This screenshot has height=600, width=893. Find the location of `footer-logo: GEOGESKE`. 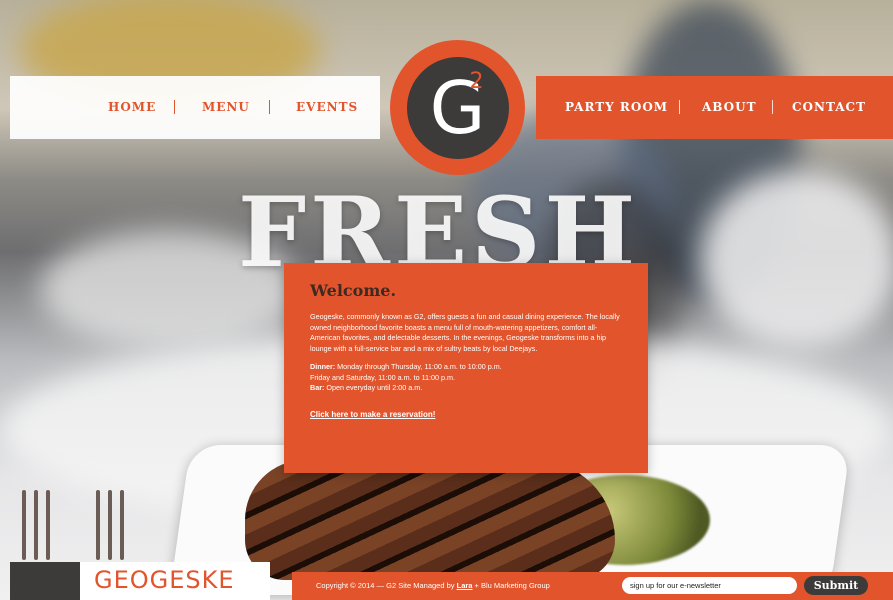

footer-logo: GEOGESKE is located at coordinates (175, 581).